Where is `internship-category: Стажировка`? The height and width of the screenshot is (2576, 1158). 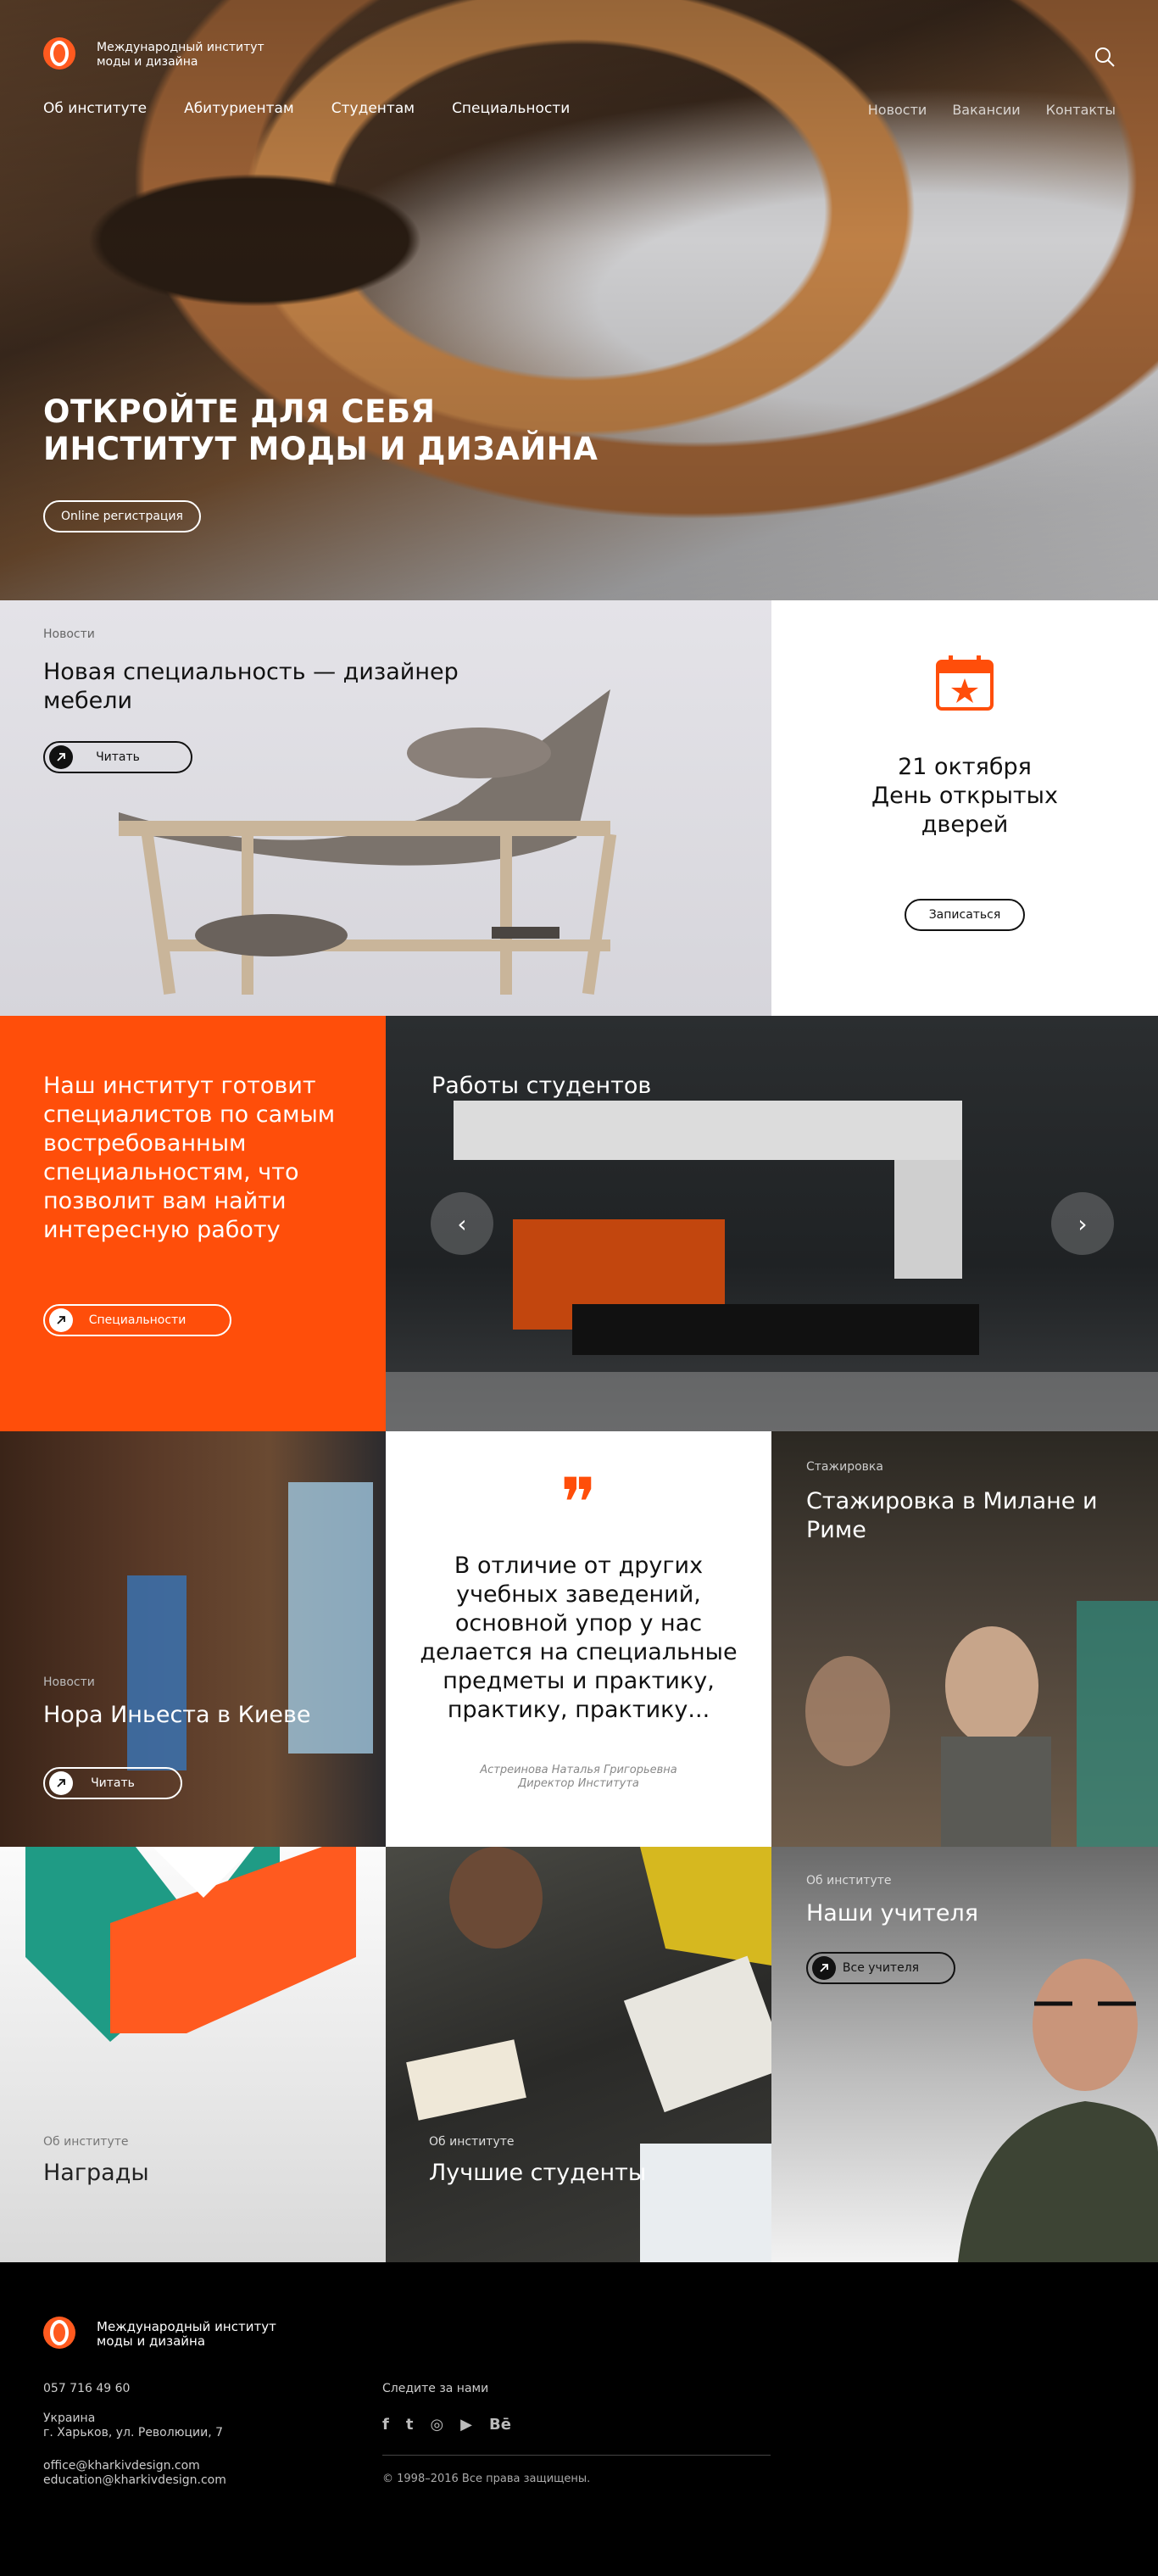 internship-category: Стажировка is located at coordinates (844, 1467).